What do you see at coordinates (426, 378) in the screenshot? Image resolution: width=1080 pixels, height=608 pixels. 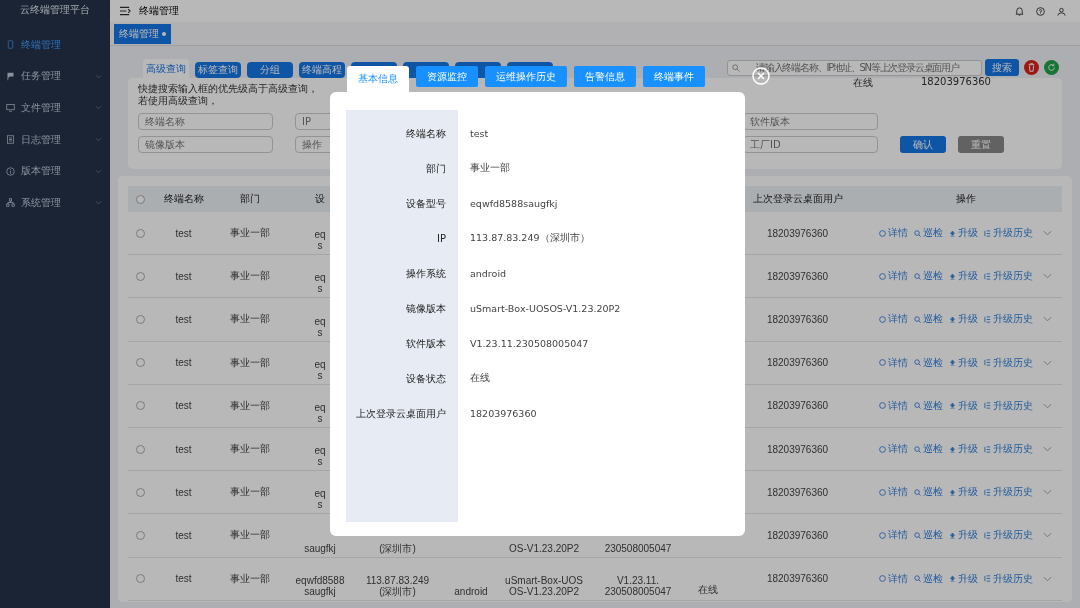 I see `field-label: 设备状态` at bounding box center [426, 378].